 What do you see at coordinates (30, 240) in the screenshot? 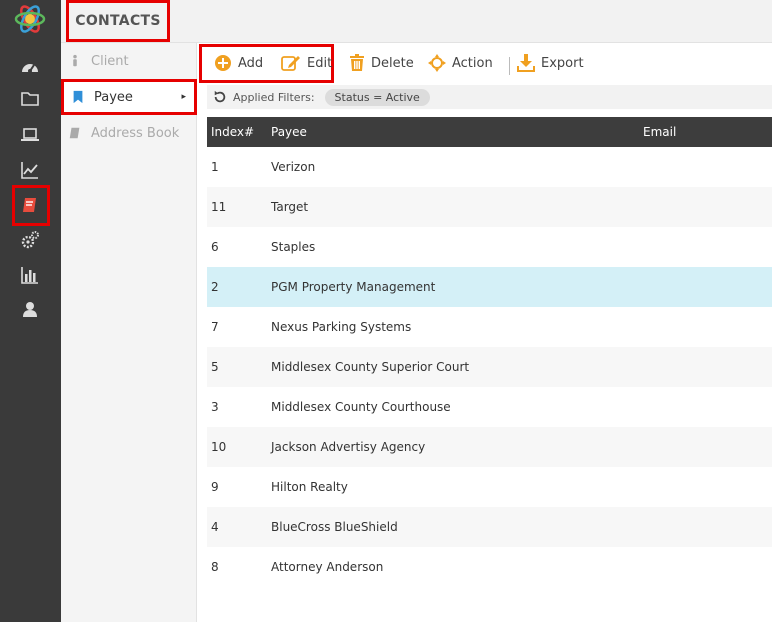
I see `gears-icon` at bounding box center [30, 240].